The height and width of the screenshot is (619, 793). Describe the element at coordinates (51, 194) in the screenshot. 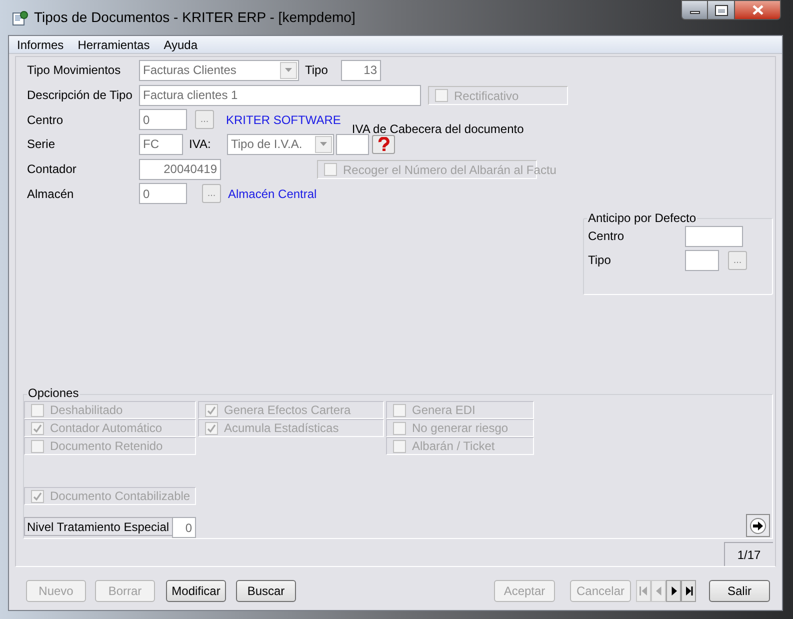

I see `field-label: Almacén` at that location.